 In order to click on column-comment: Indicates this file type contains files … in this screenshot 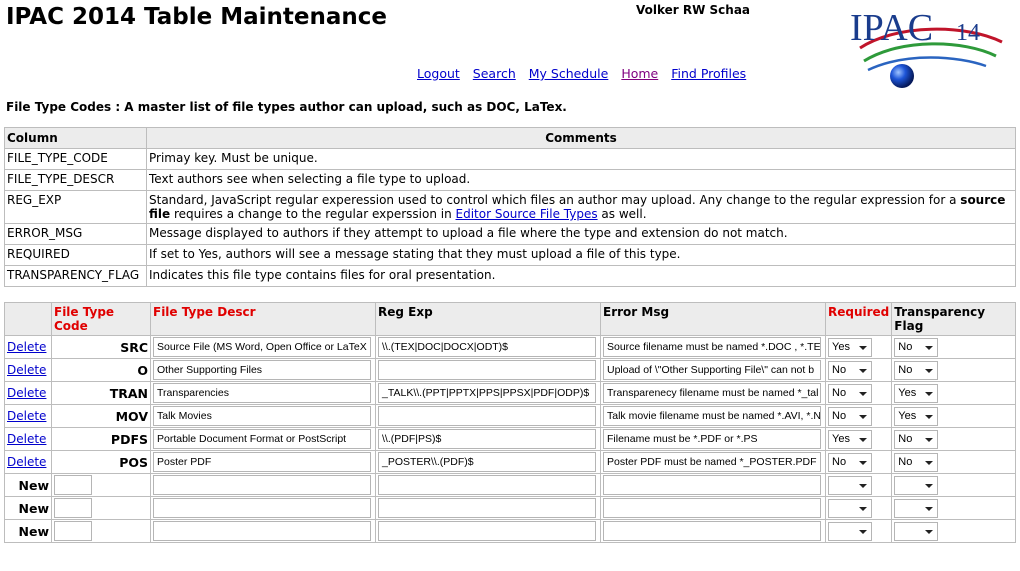, I will do `click(581, 276)`.